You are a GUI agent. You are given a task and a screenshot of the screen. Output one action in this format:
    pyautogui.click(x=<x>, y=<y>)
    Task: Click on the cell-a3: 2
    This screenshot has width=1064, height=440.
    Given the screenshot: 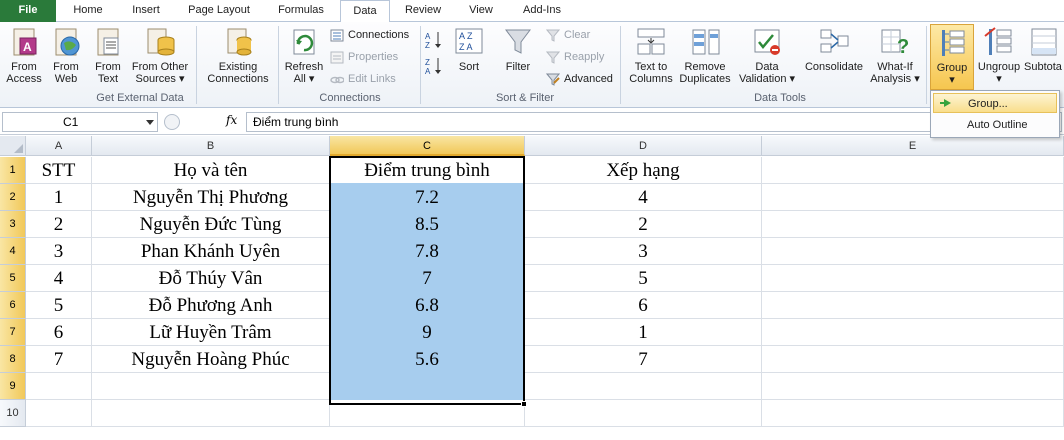 What is the action you would take?
    pyautogui.click(x=59, y=224)
    